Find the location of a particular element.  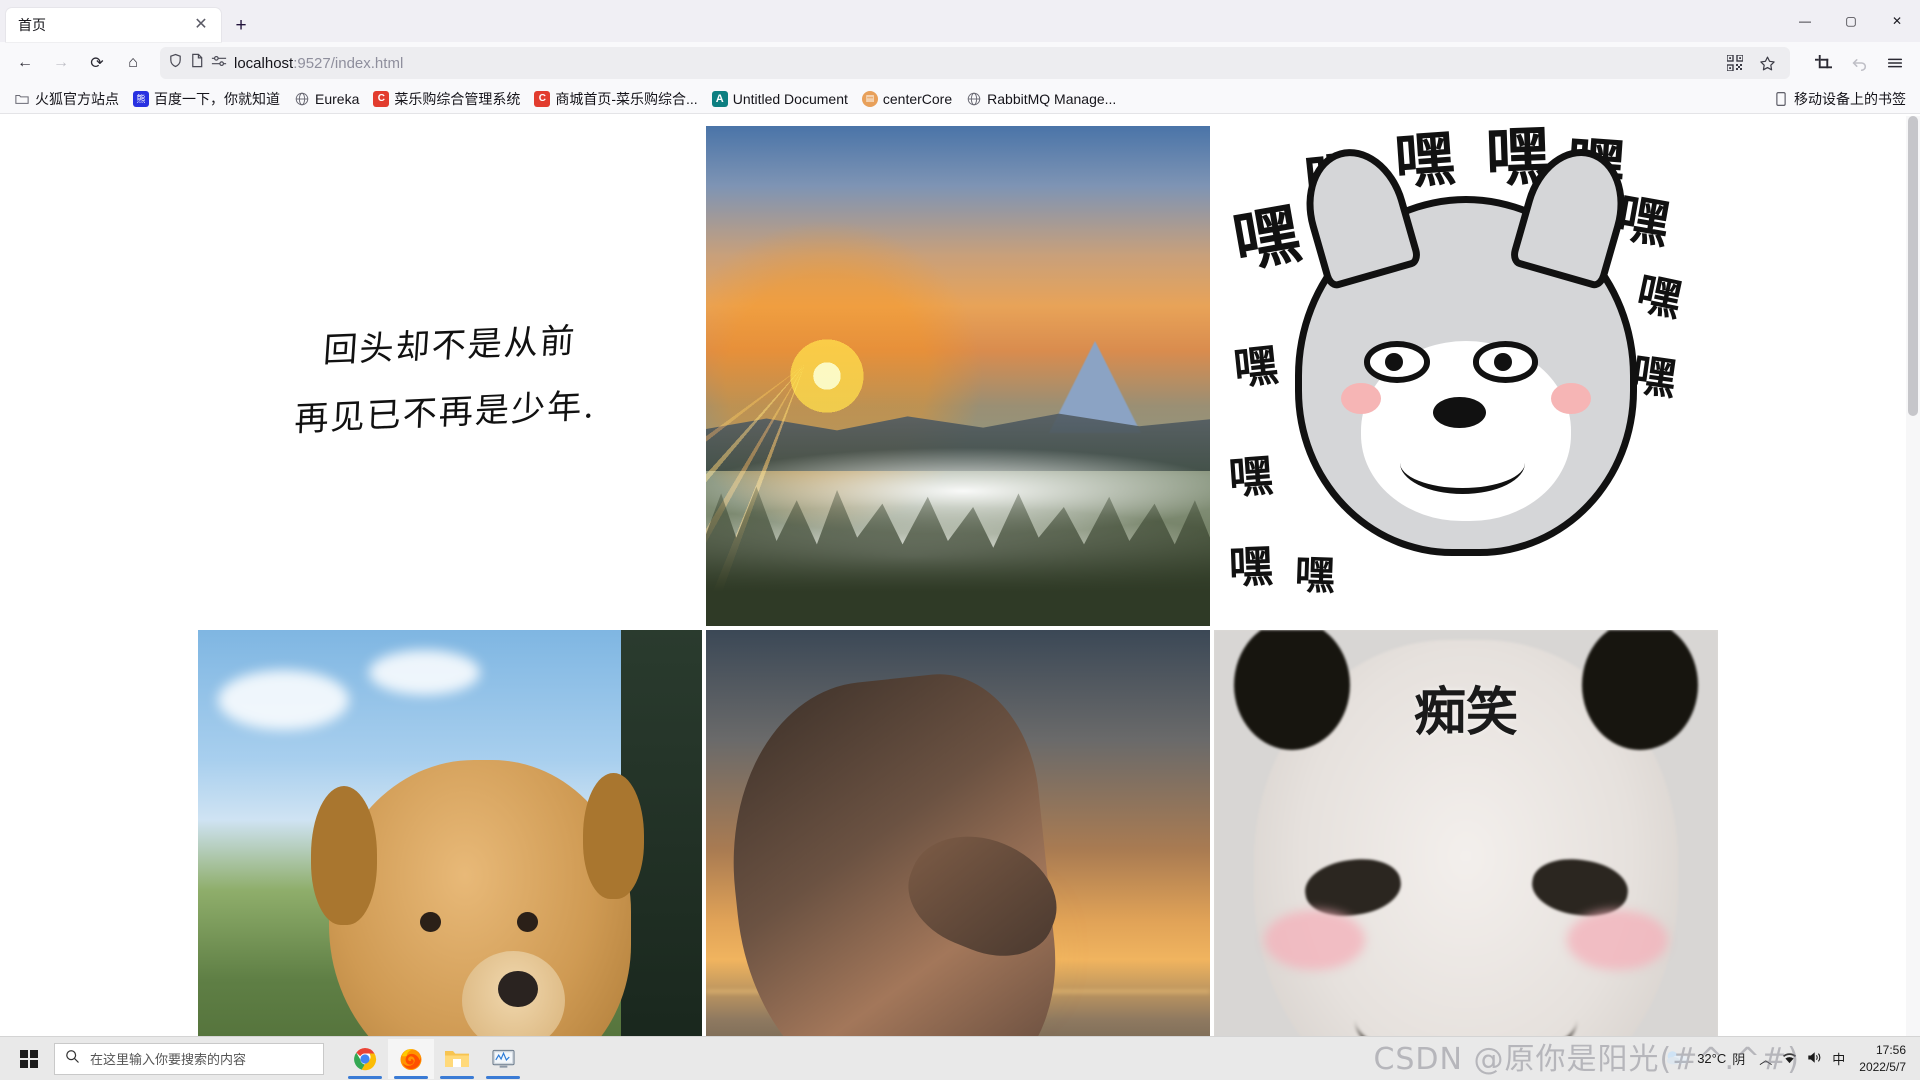

search-icon is located at coordinates (72, 1059).